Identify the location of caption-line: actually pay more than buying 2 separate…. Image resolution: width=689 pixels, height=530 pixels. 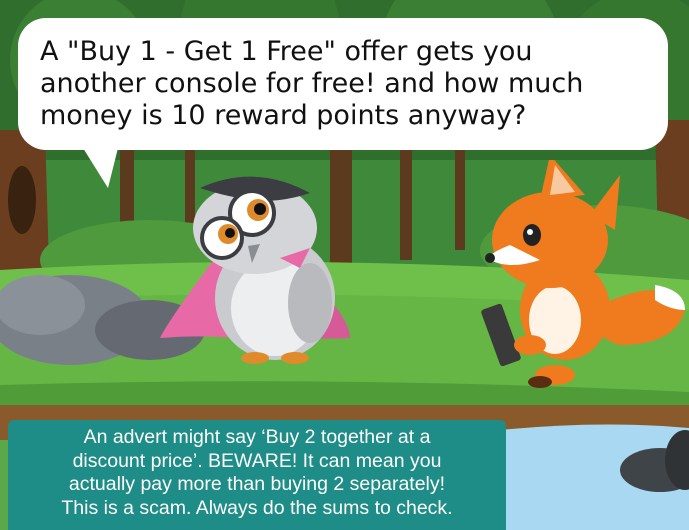
(257, 484).